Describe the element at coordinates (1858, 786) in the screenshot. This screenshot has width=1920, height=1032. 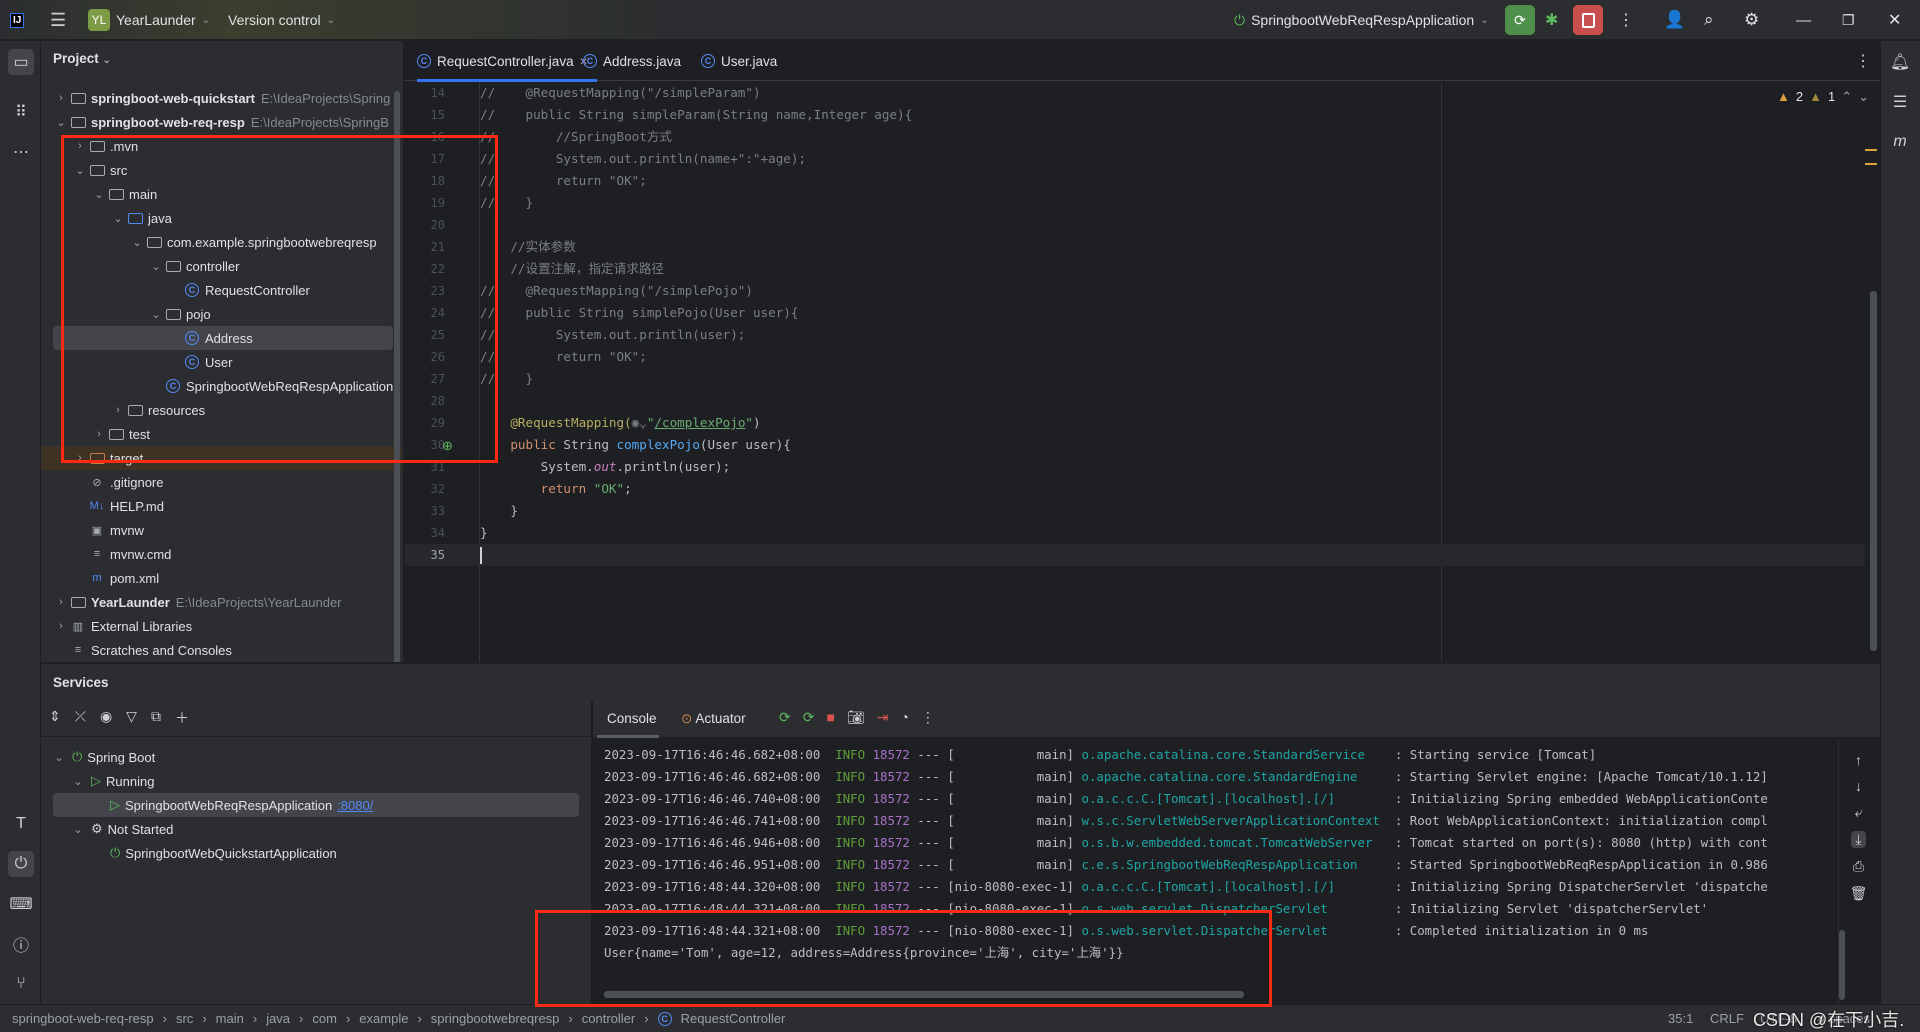
I see `scroll-down-icon: ↓` at that location.